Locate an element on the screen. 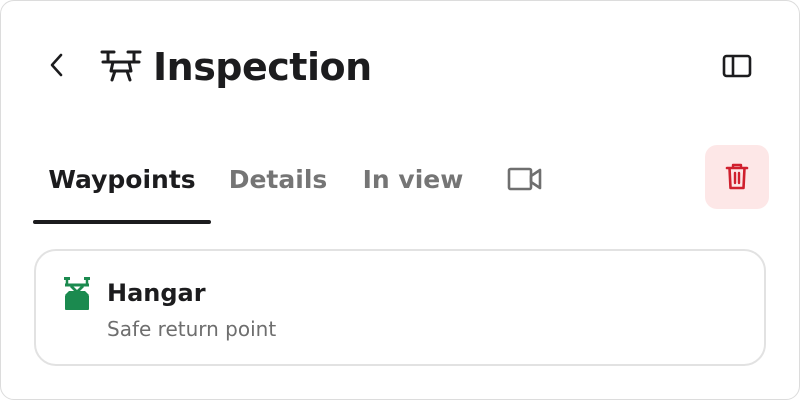 The height and width of the screenshot is (400, 800). sidebar-panel-icon is located at coordinates (737, 66).